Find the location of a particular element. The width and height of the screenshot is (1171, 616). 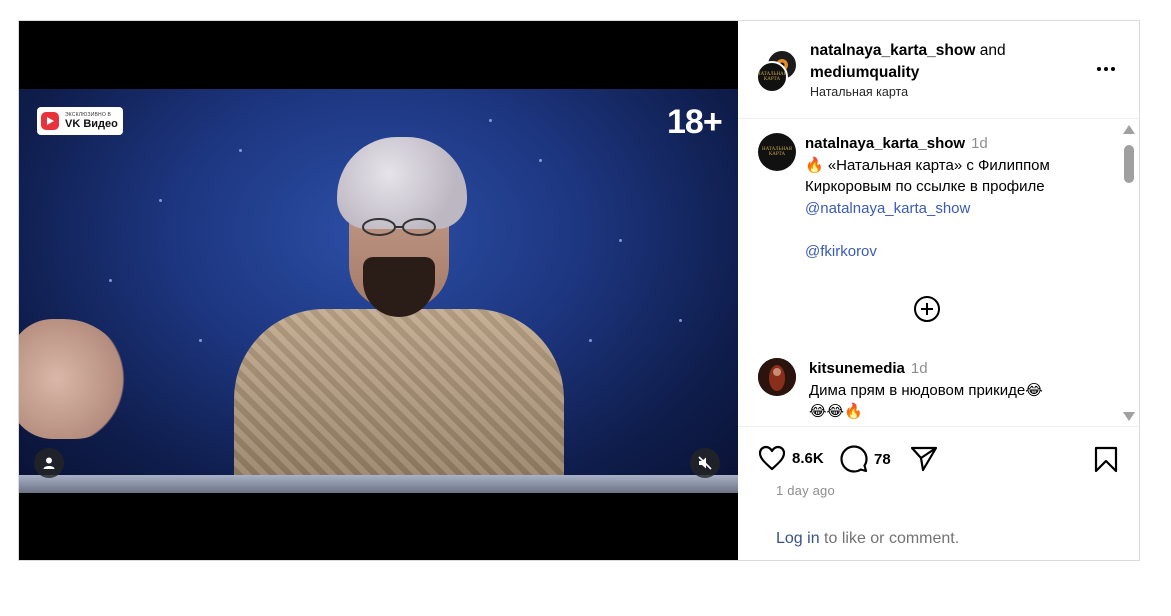

header-user1-link: natalnaya_karta_show is located at coordinates (892, 50).